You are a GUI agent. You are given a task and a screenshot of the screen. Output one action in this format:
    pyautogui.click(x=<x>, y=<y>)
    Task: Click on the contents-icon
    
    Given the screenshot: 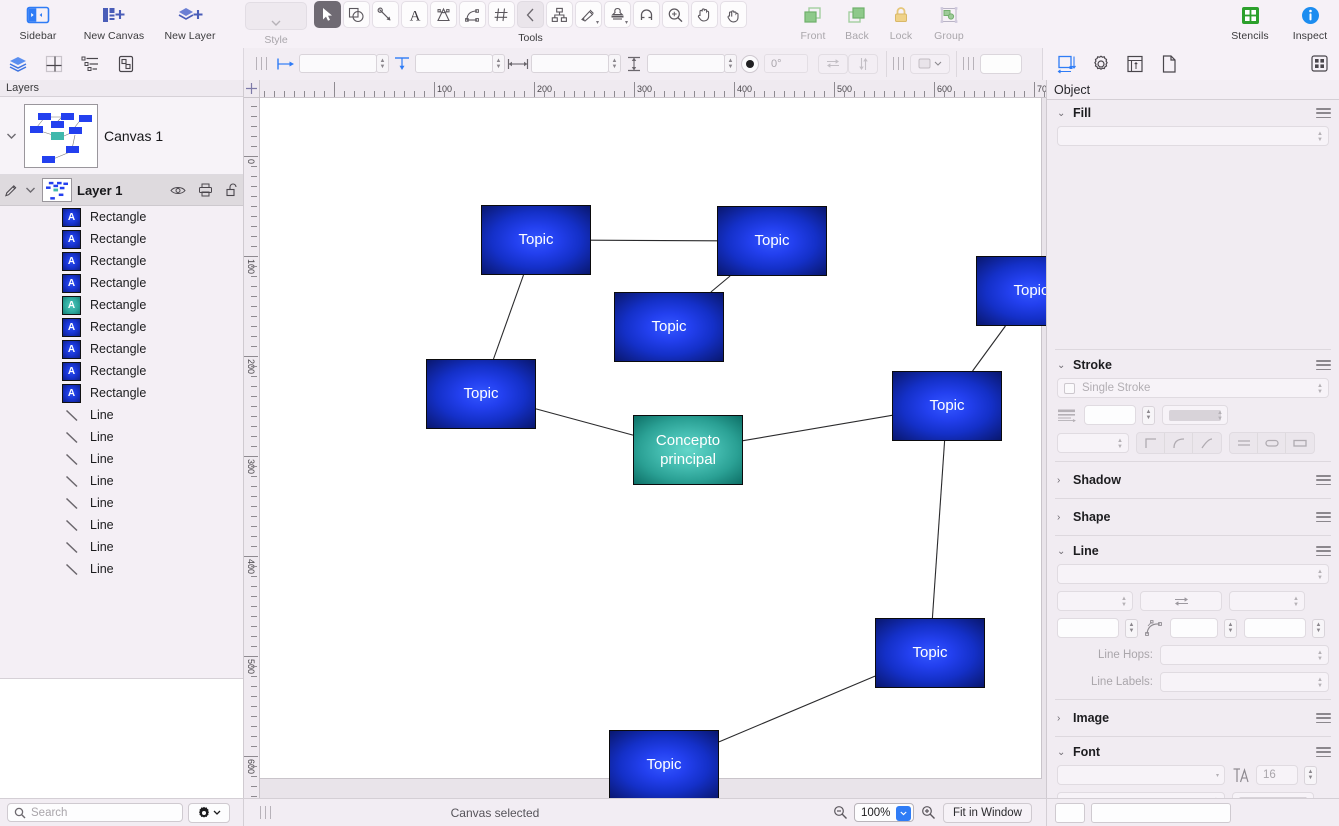 What is the action you would take?
    pyautogui.click(x=126, y=64)
    